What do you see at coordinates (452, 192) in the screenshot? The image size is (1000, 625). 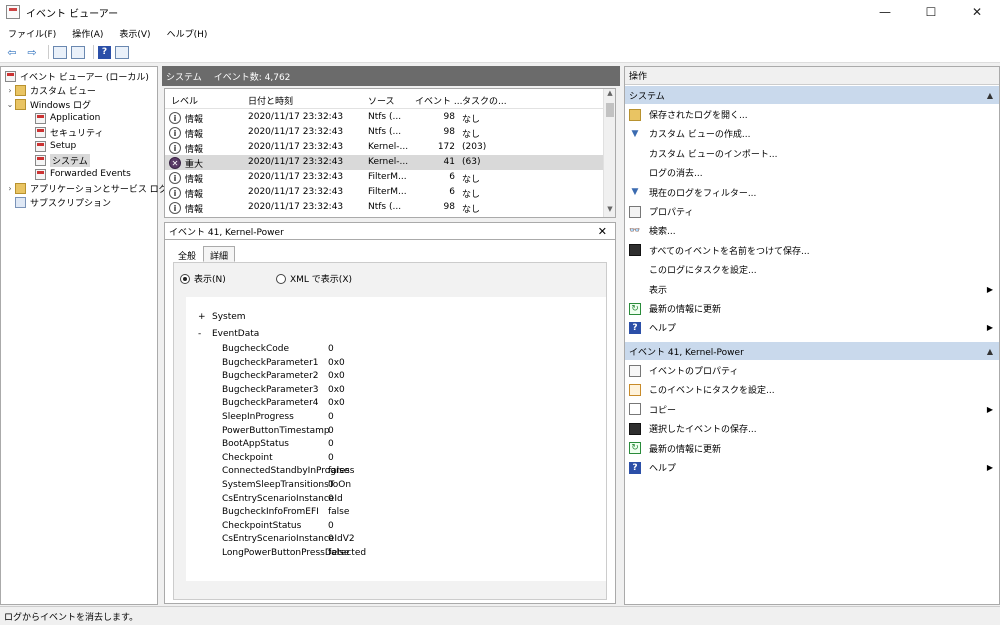 I see `cell-event-id: 6` at bounding box center [452, 192].